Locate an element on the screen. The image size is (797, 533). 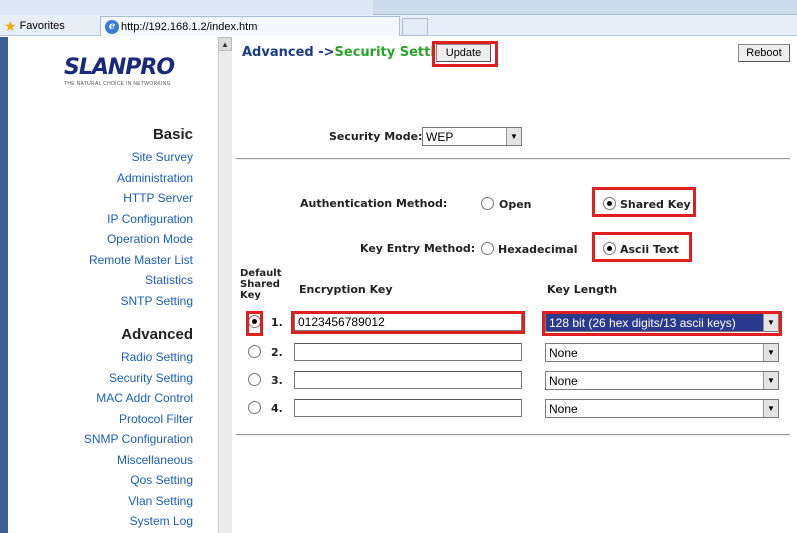
auth-open-label: Open is located at coordinates (515, 204).